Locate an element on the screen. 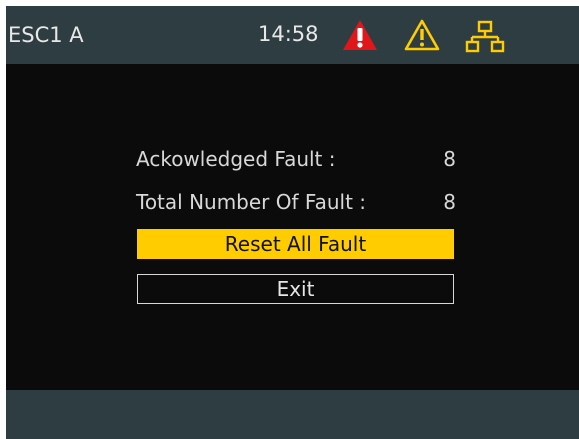 The width and height of the screenshot is (579, 439). footer-bar is located at coordinates (292, 414).